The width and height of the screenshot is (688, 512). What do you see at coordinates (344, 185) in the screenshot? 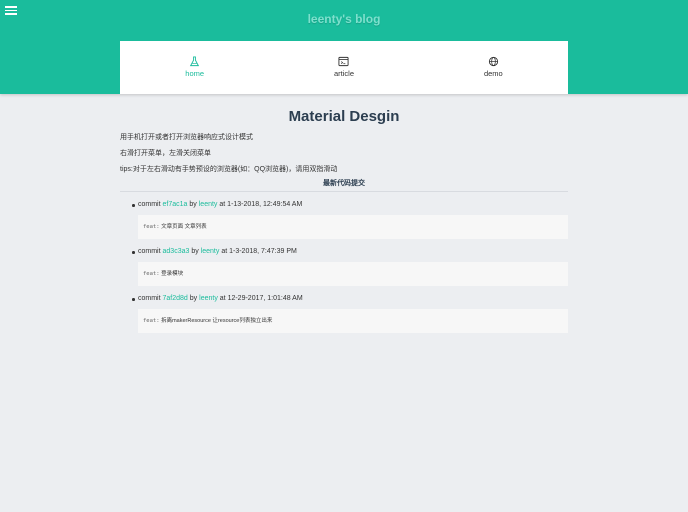
I see `commits-section-title: 最新代码提交` at bounding box center [344, 185].